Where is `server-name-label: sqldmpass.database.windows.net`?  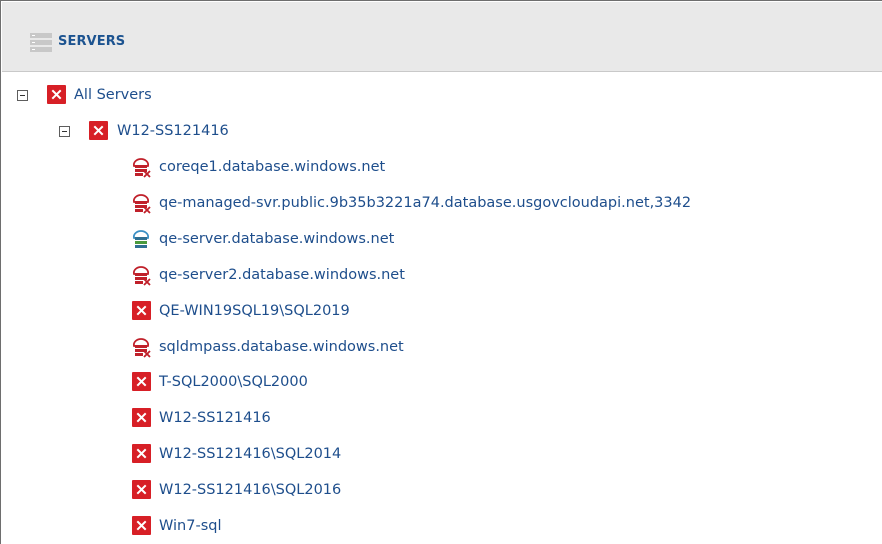
server-name-label: sqldmpass.database.windows.net is located at coordinates (281, 347).